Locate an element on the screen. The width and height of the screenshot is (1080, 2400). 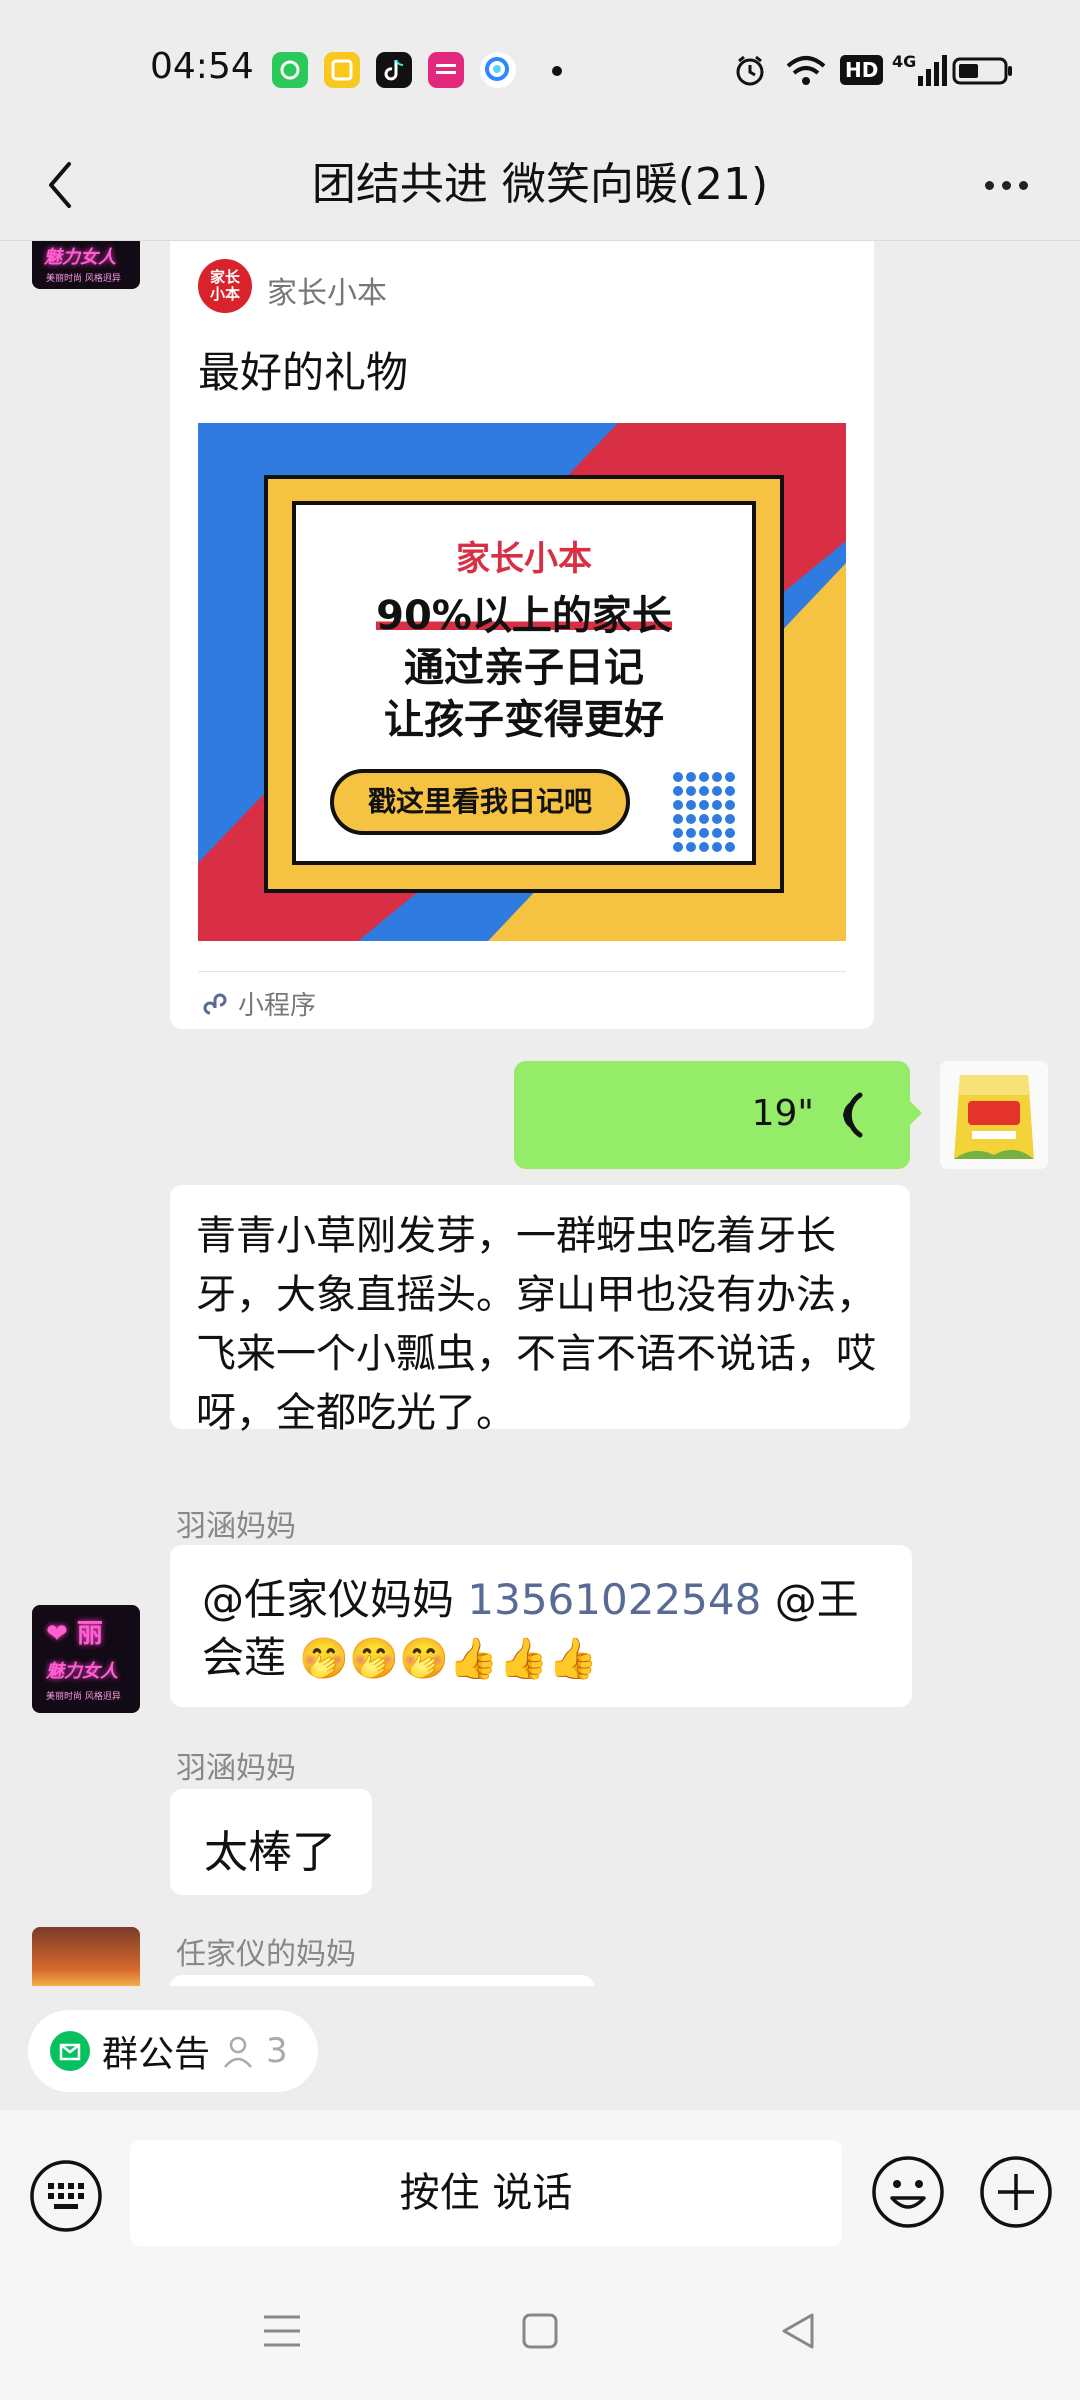
mention-message-bubble: @任家仪妈妈 13561022548 @王会莲 🤭🤭🤭👍👍👍 is located at coordinates (541, 1626).